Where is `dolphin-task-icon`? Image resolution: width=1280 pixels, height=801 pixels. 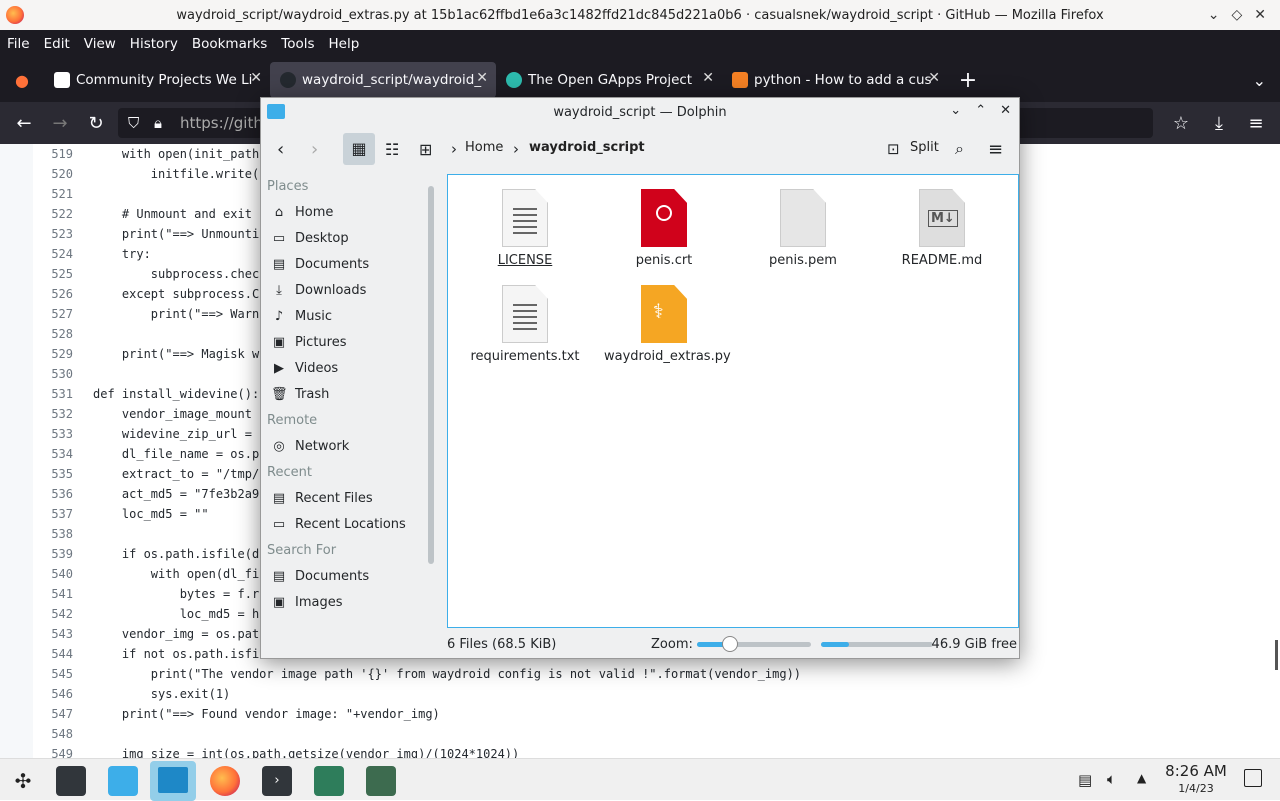 dolphin-task-icon is located at coordinates (173, 781).